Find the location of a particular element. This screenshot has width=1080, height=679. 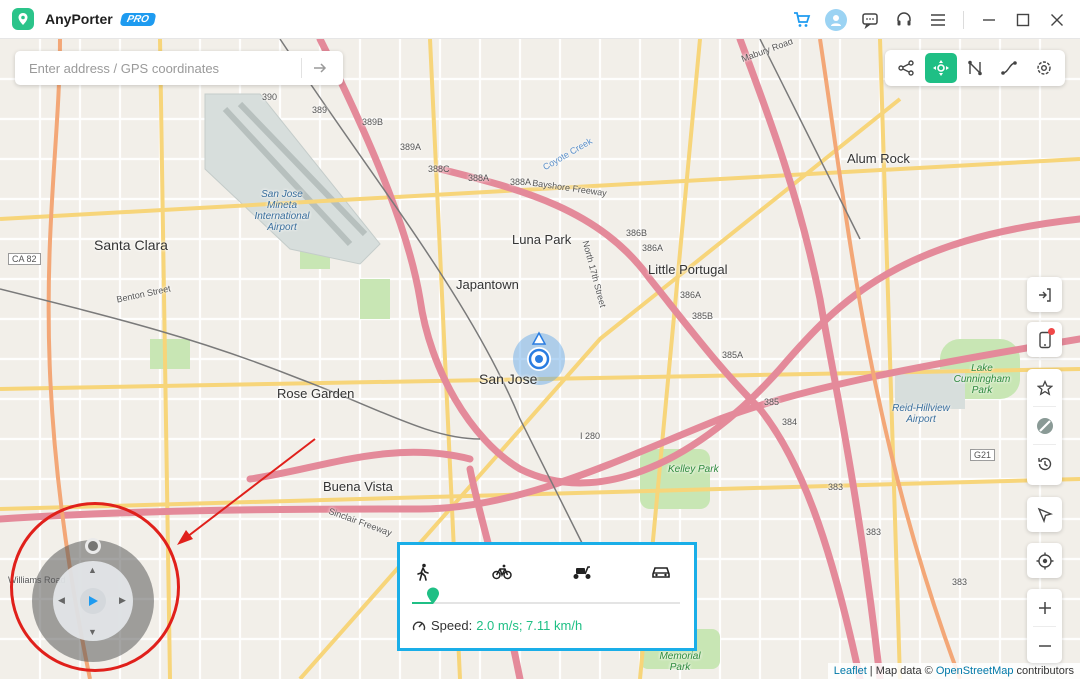

speedometer-icon is located at coordinates (419, 625).